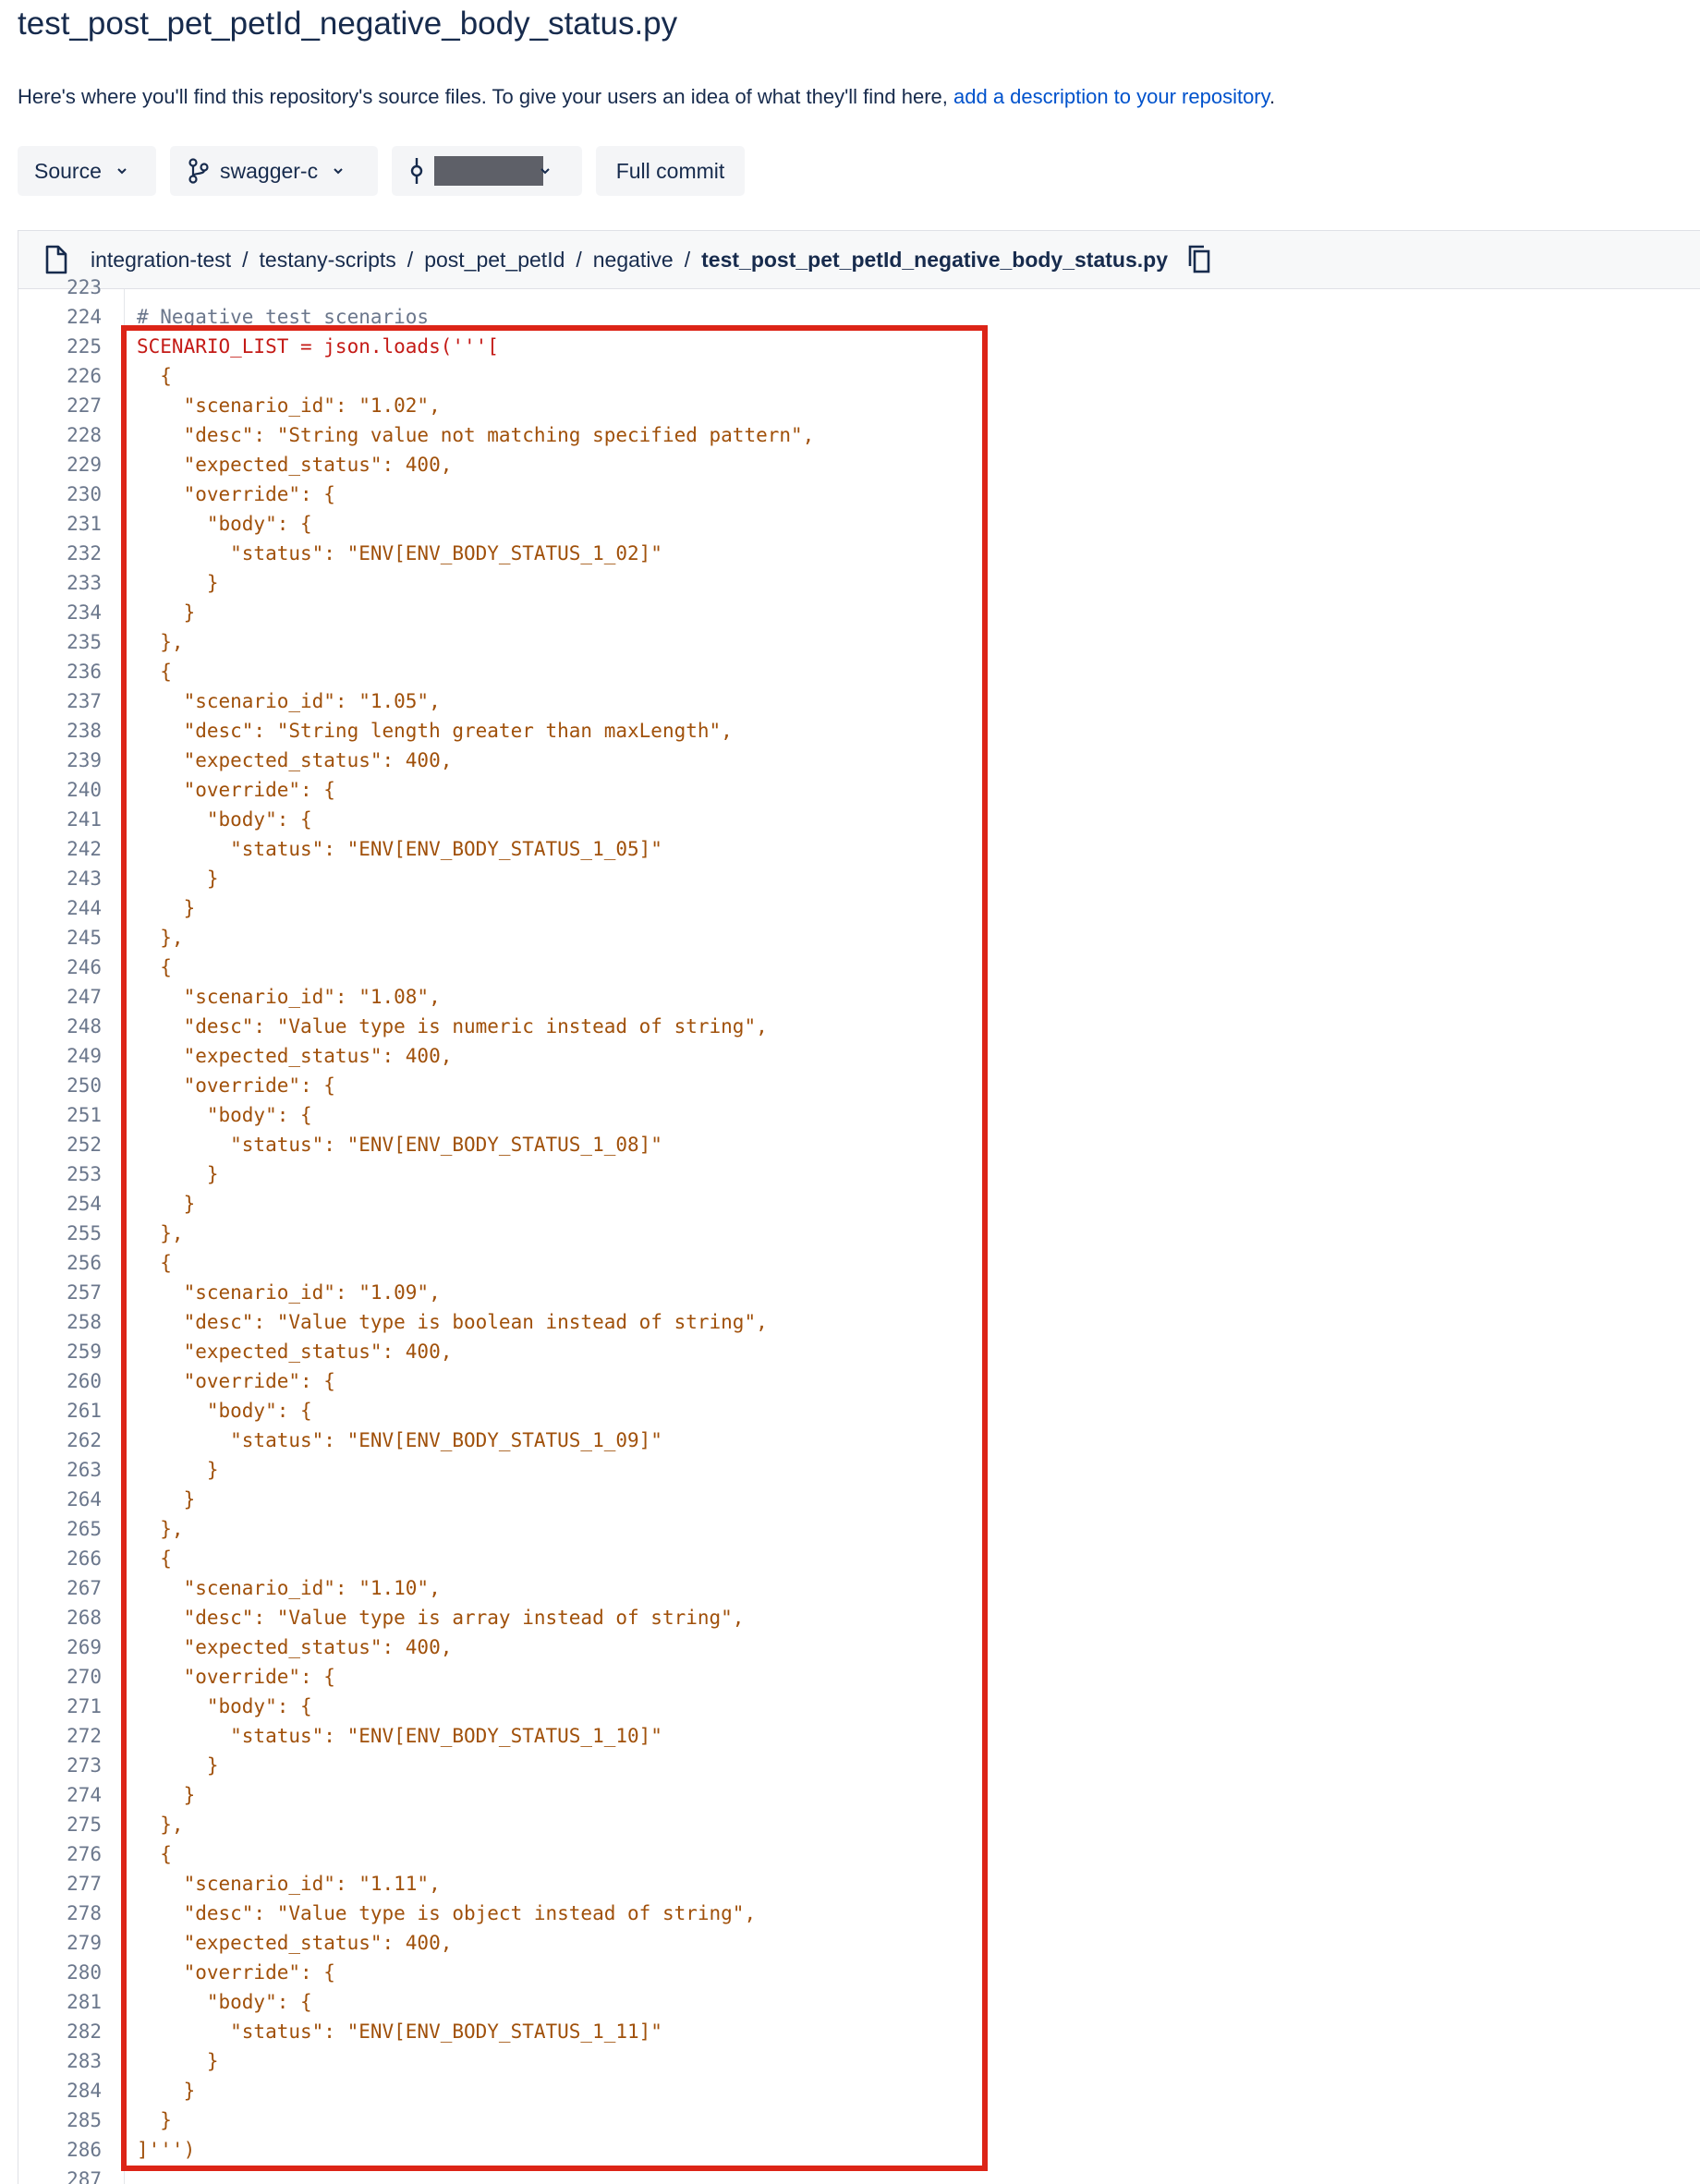 The image size is (1700, 2184). I want to click on copy-icon, so click(1199, 259).